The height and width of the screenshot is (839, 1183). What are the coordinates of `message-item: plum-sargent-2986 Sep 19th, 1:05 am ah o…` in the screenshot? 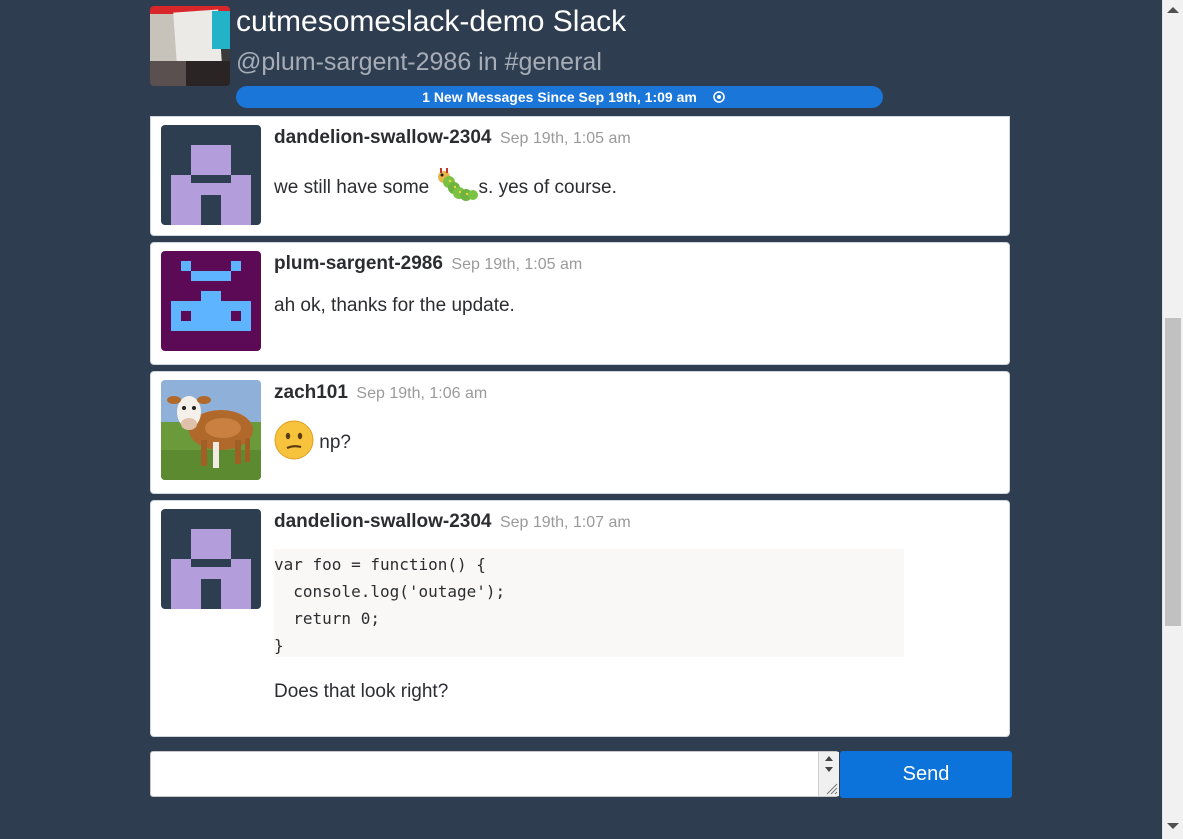 It's located at (580, 303).